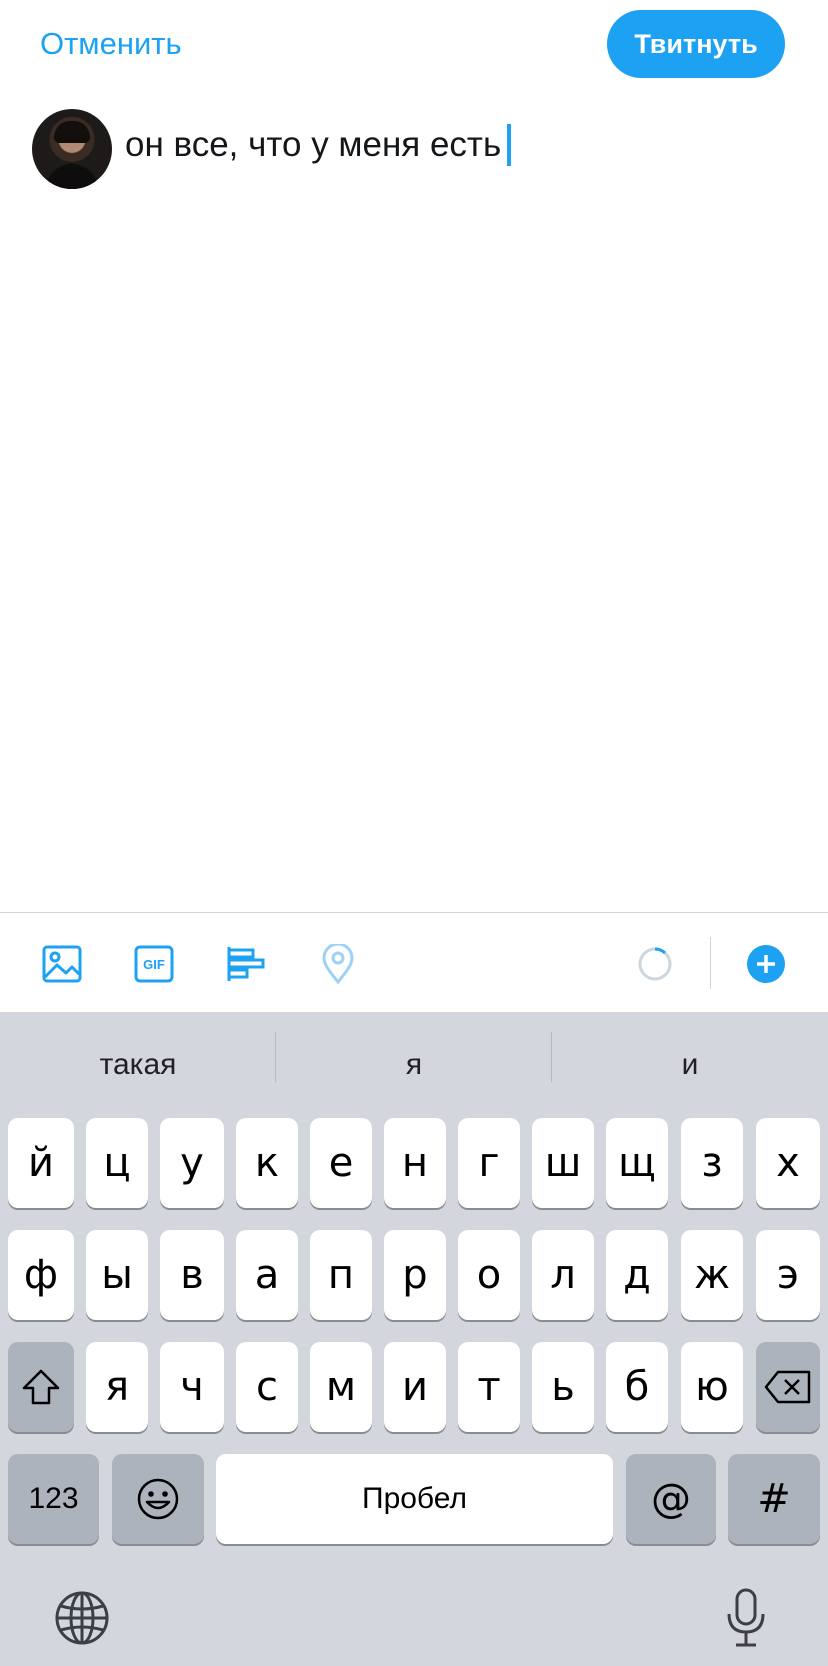  Describe the element at coordinates (637, 1387) in the screenshot. I see `key: б` at that location.